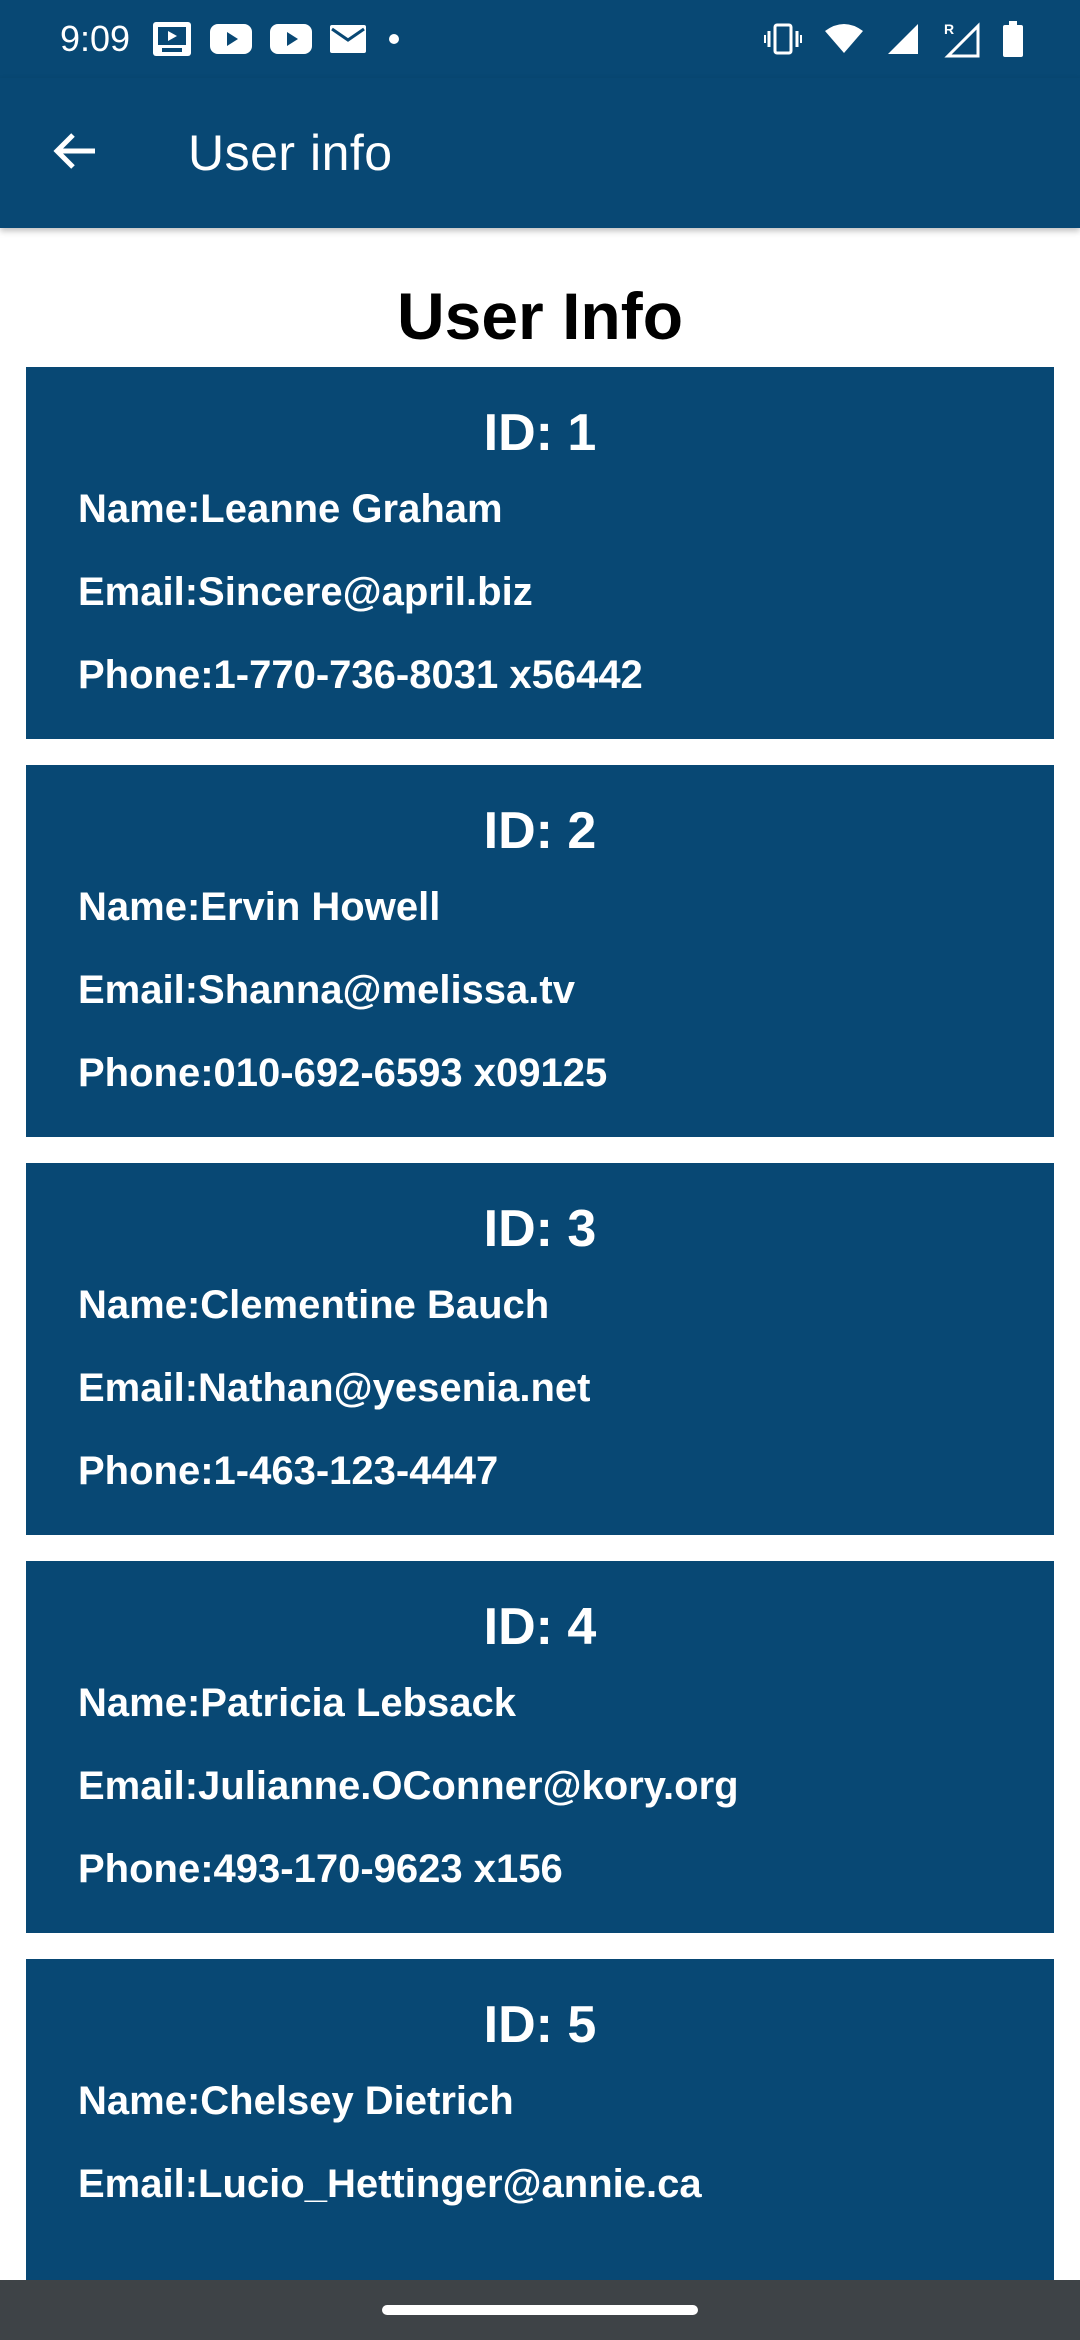 The height and width of the screenshot is (2340, 1080). I want to click on user-id: ID: 1, so click(540, 433).